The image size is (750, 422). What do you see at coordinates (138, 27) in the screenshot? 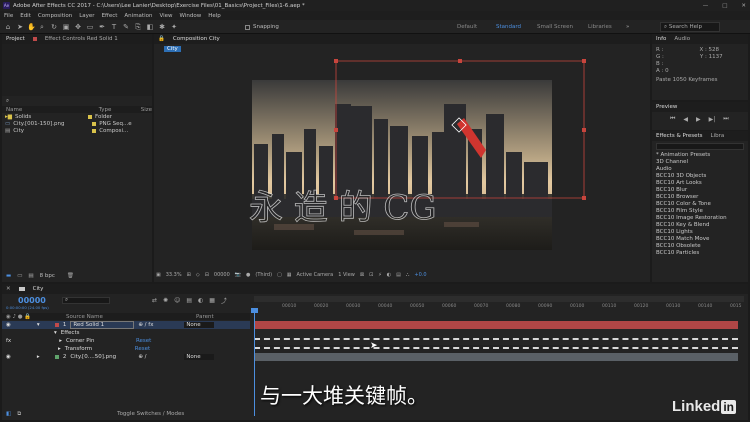
I see `clone-tool-icon: ⎘` at bounding box center [138, 27].